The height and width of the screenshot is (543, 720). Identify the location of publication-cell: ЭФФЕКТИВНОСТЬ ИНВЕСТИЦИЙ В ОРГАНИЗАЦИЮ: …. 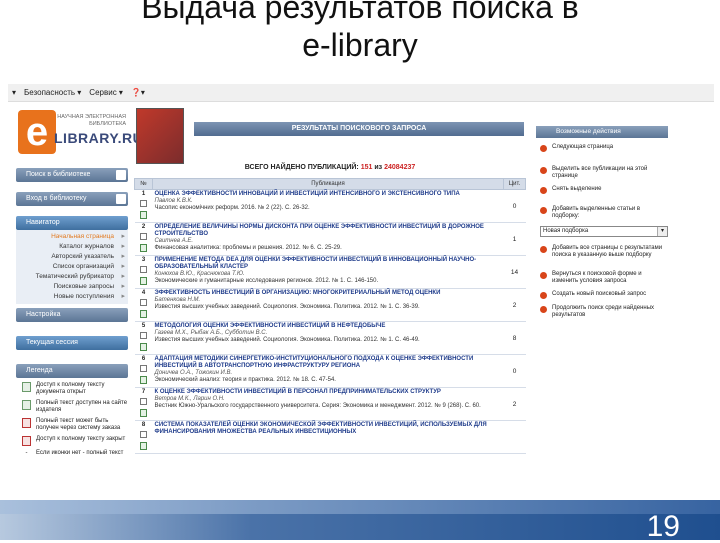
(328, 305).